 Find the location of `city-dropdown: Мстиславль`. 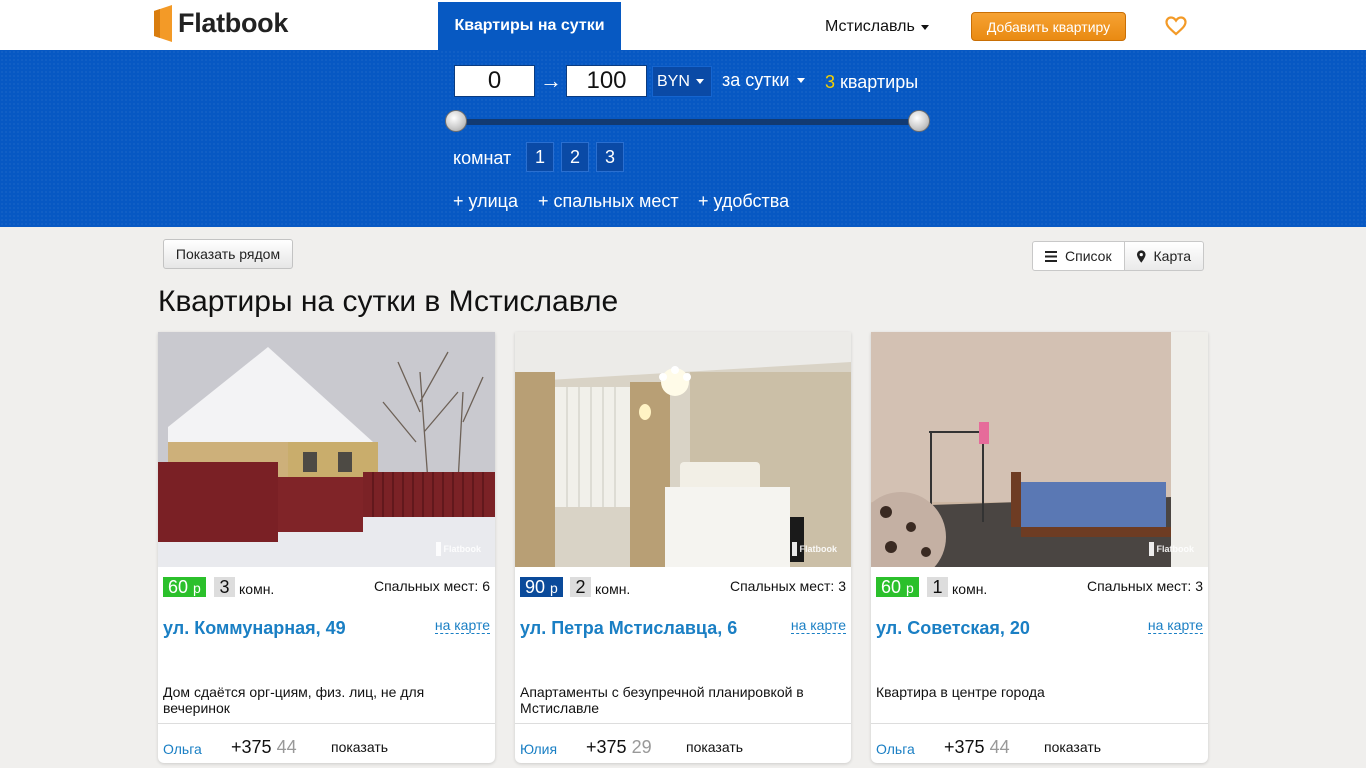

city-dropdown: Мстиславль is located at coordinates (877, 27).